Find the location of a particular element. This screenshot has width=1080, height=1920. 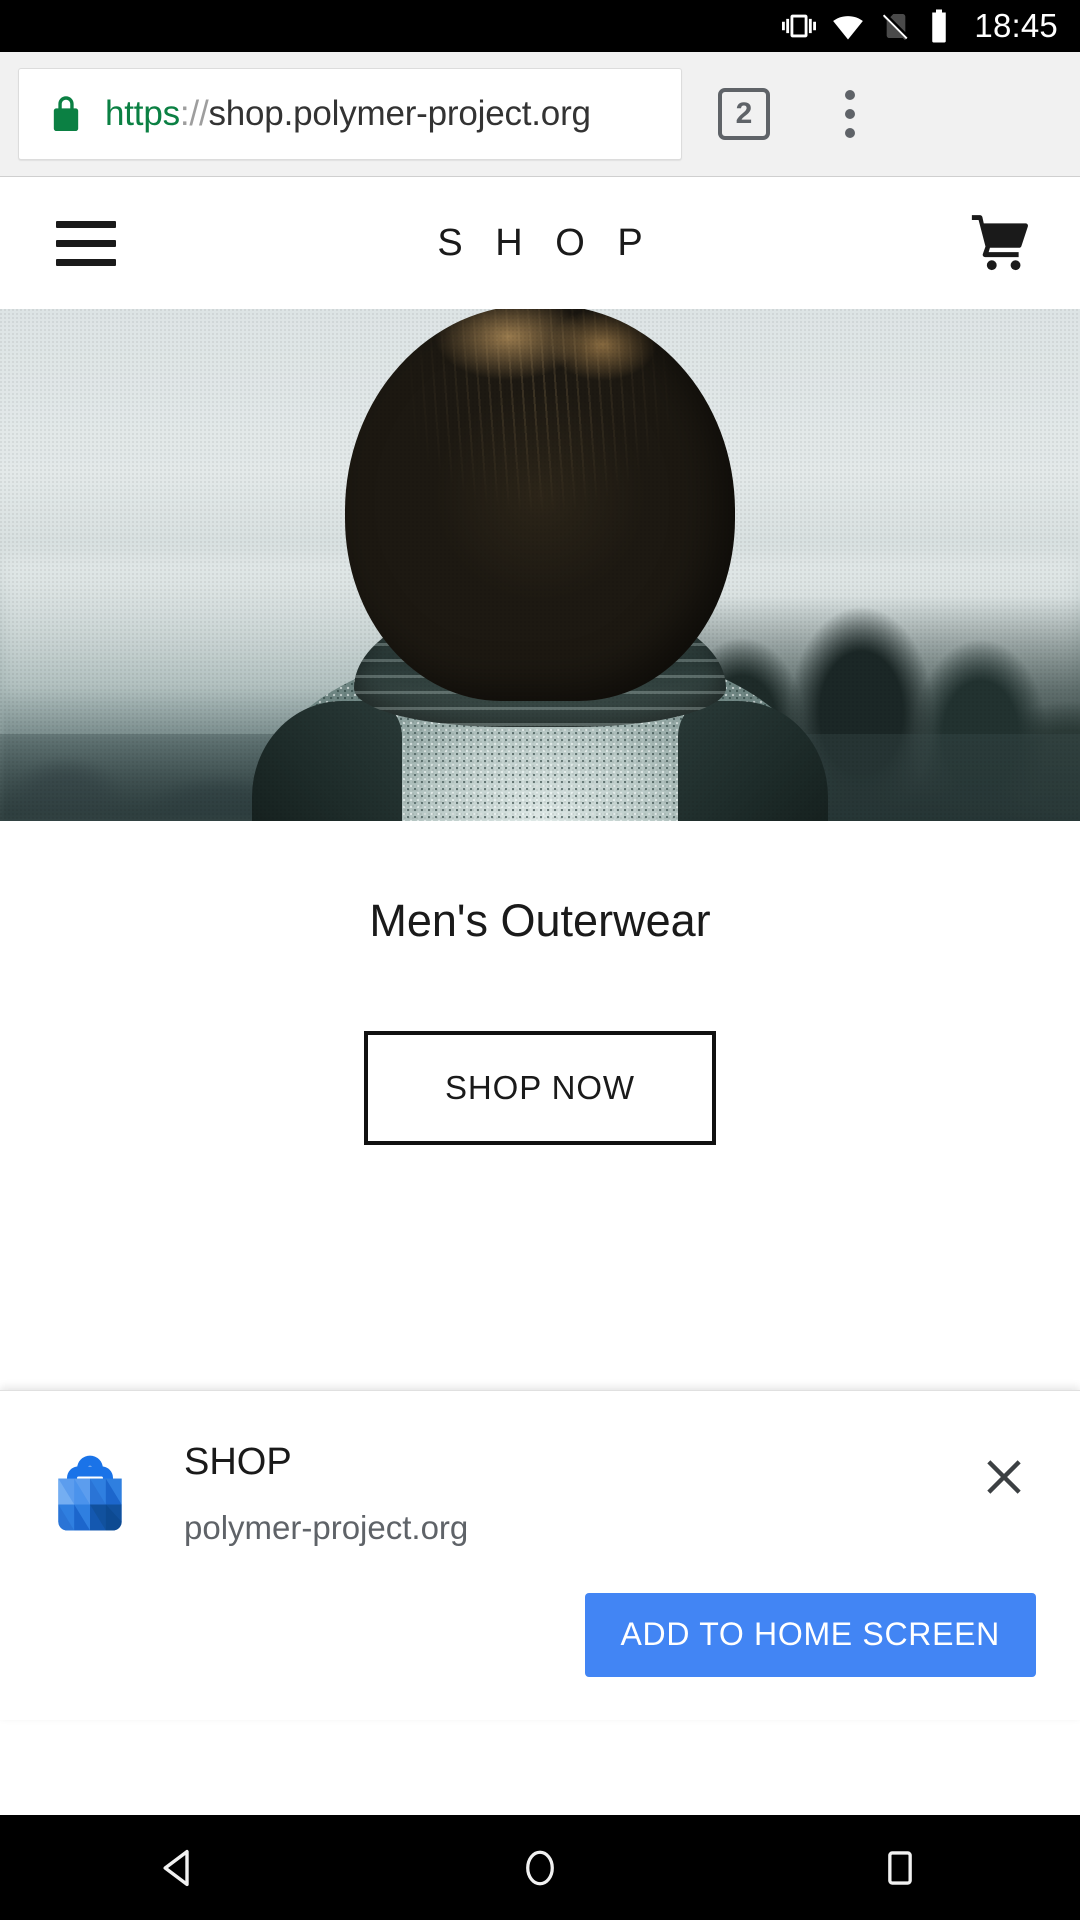

url-bar: https://shop.polymer-project.org is located at coordinates (350, 114).